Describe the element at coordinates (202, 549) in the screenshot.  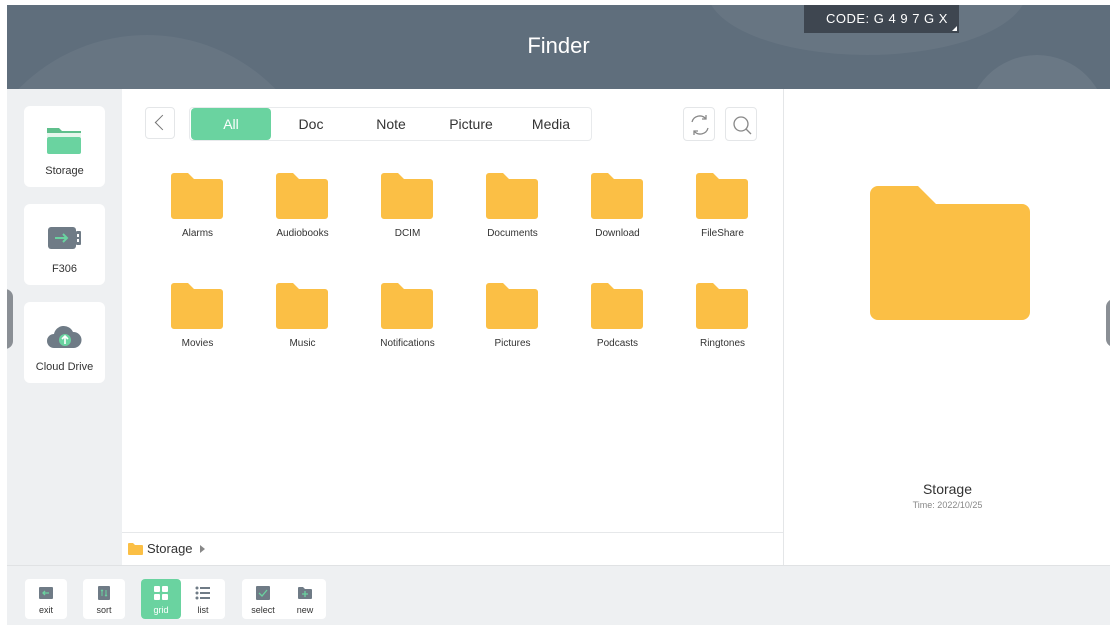
I see `breadcrumb-arrow-icon` at that location.